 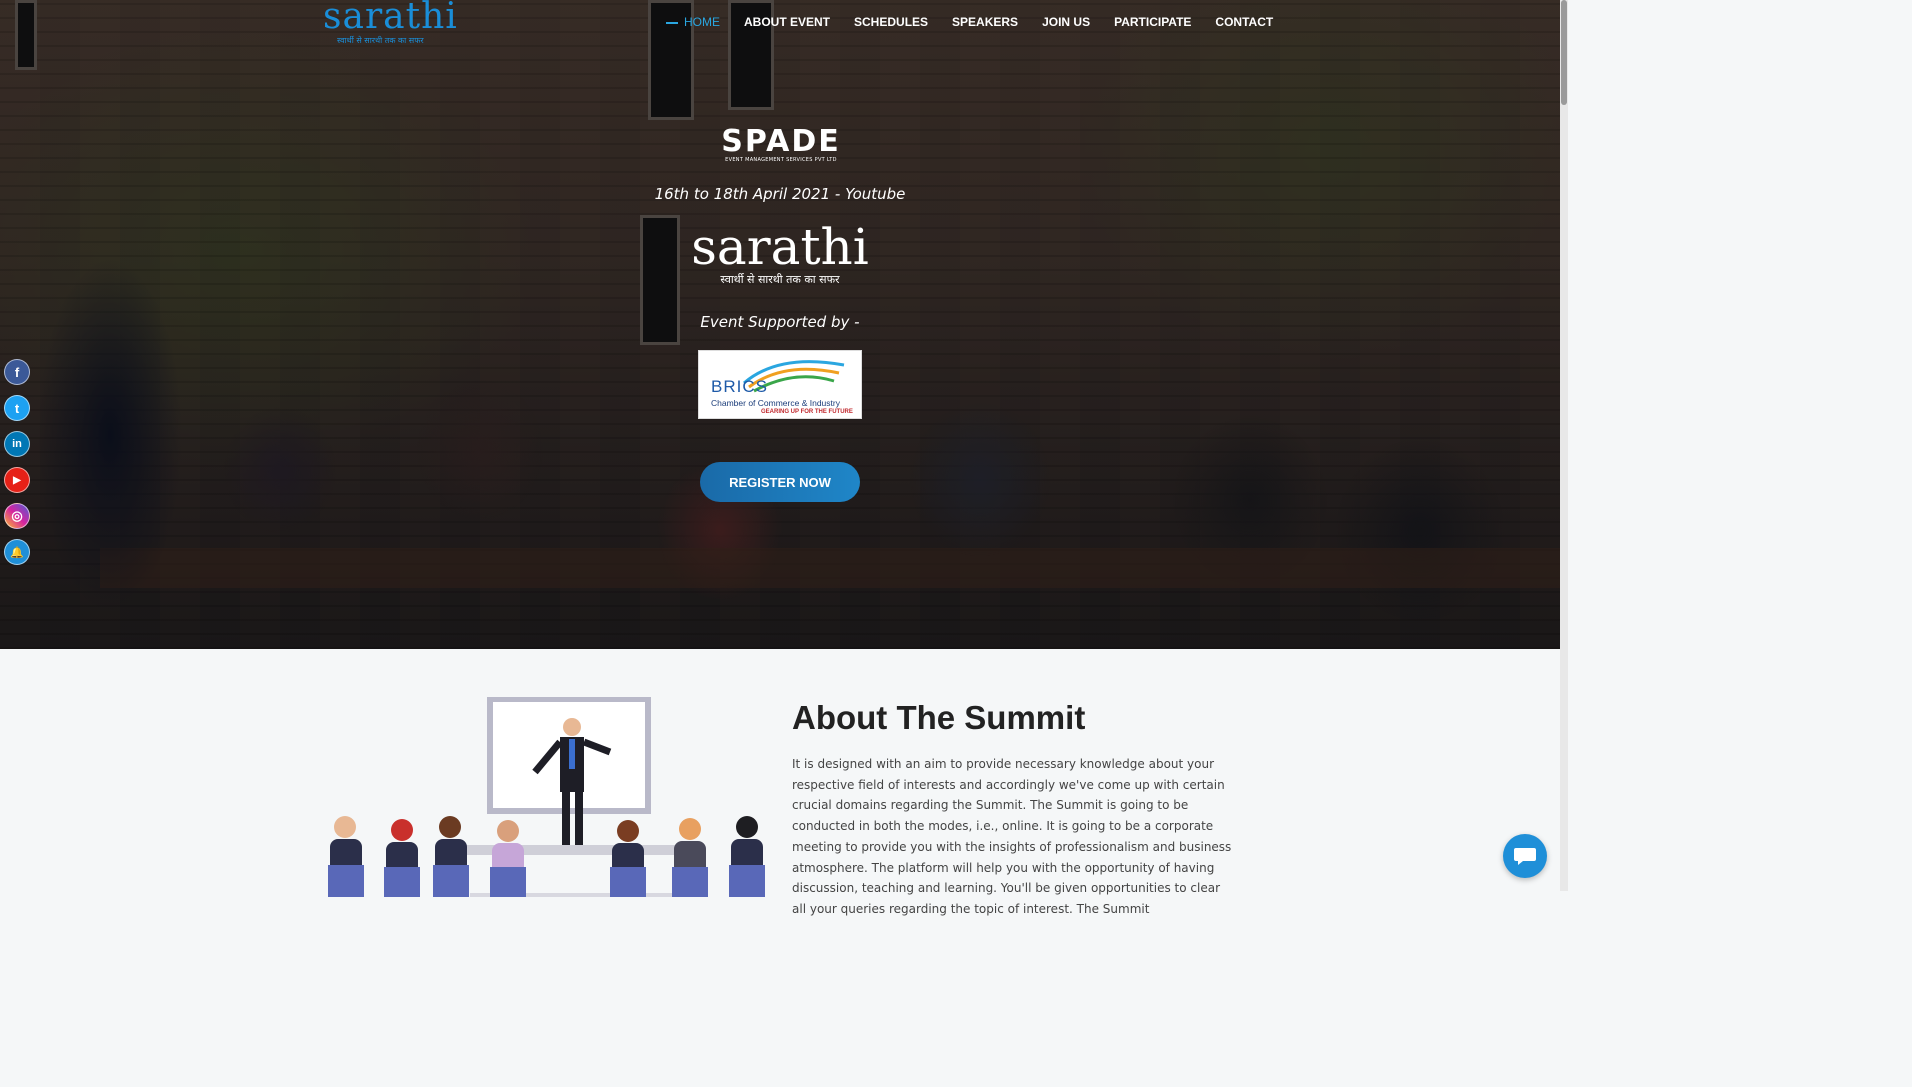 I want to click on nav-home: HOME, so click(x=693, y=22).